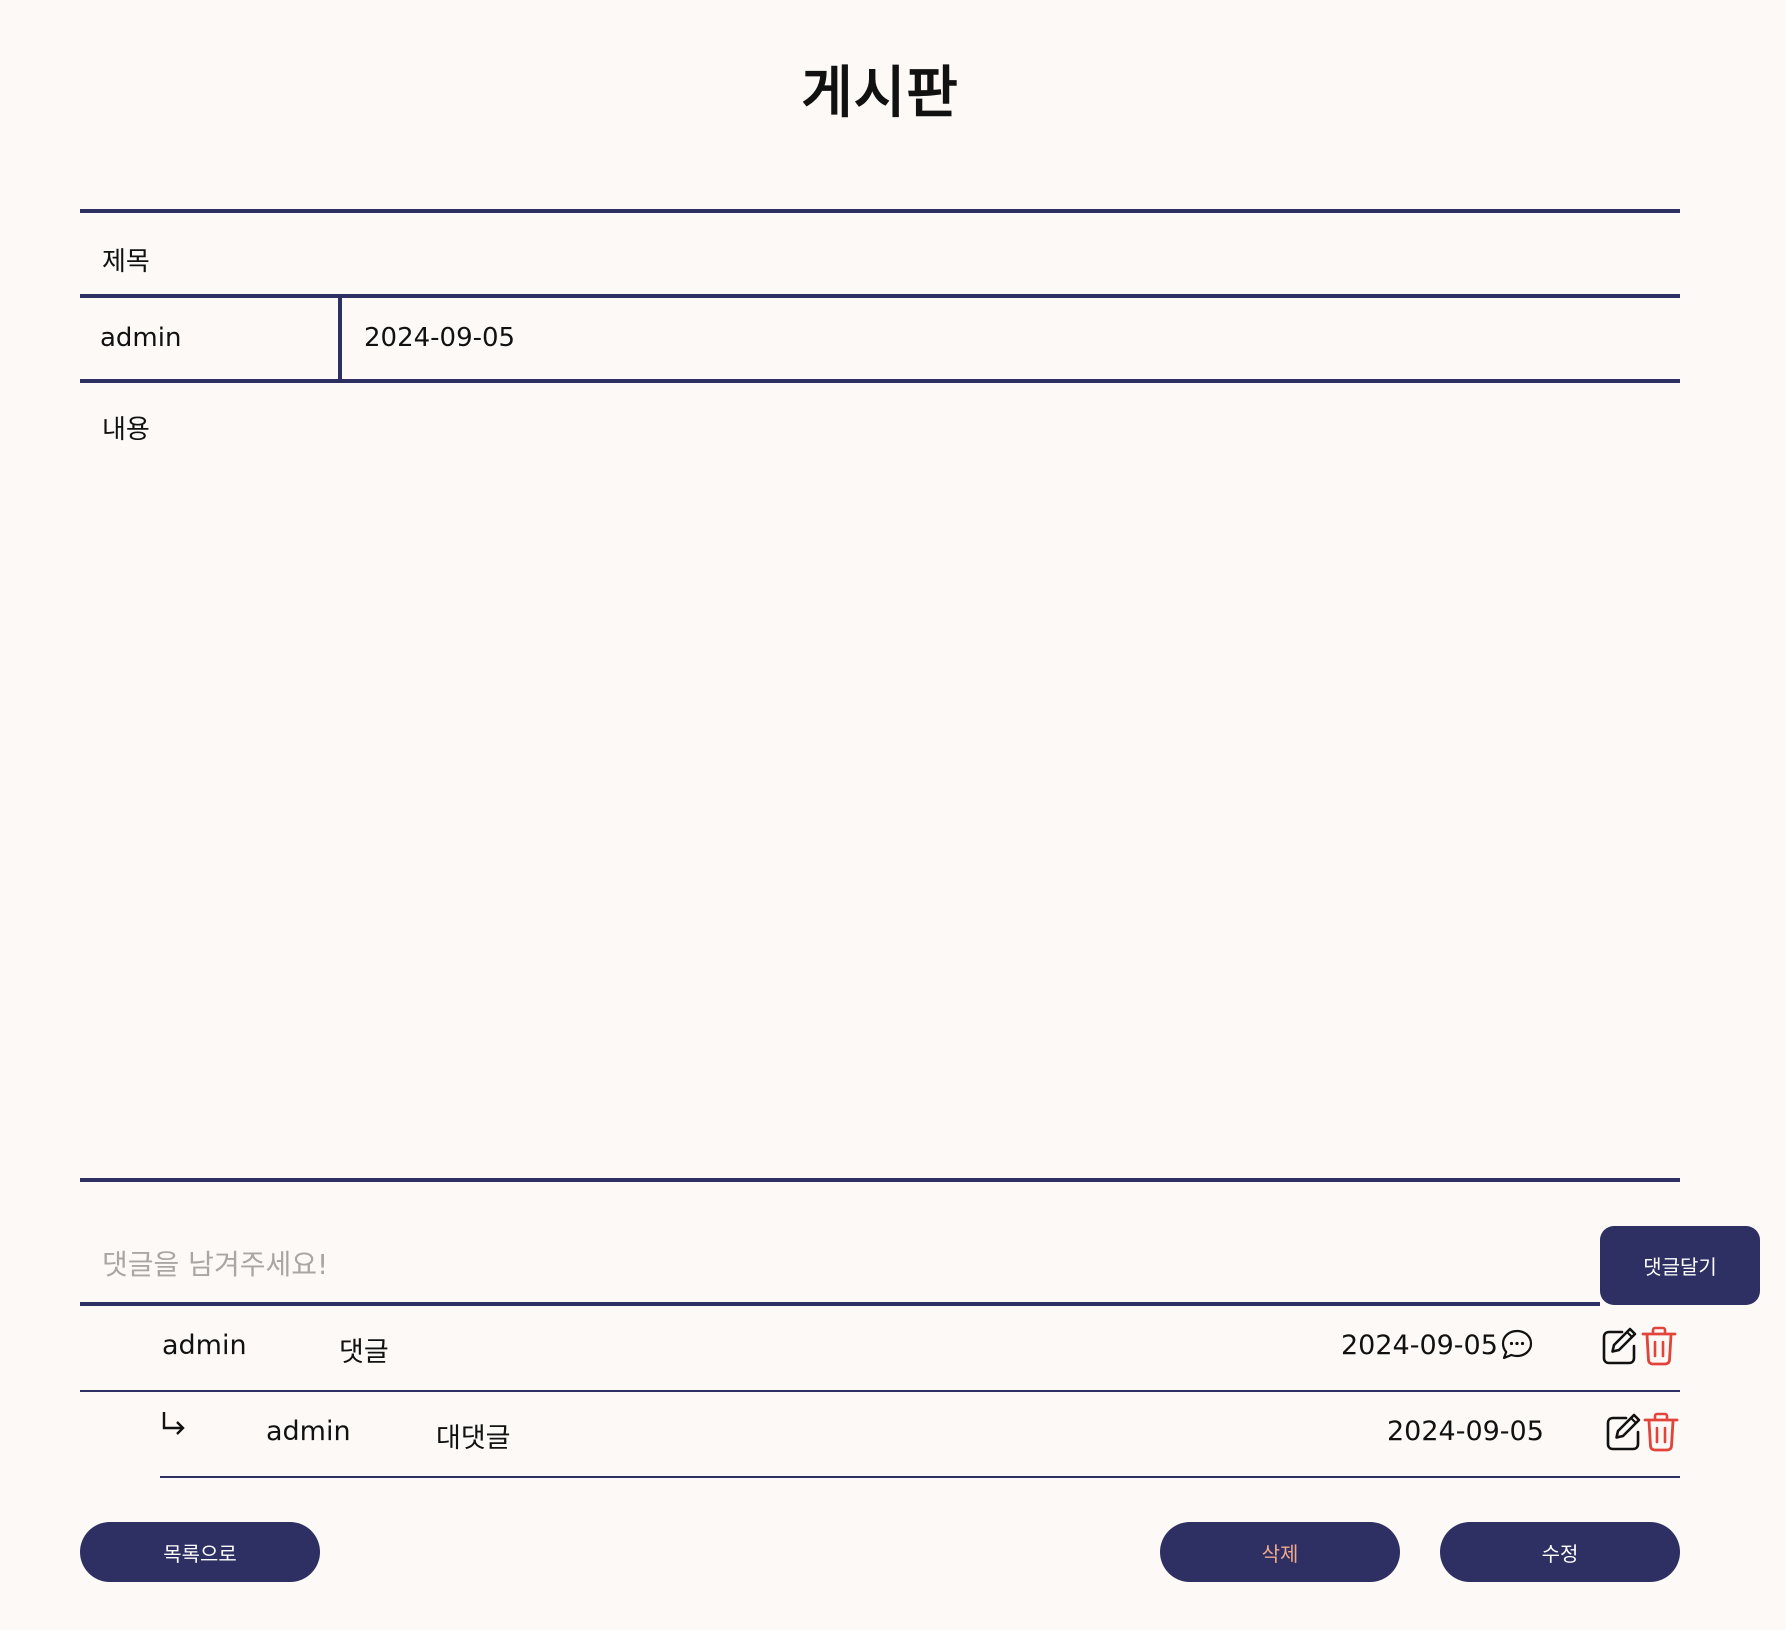 The height and width of the screenshot is (1630, 1786). I want to click on comment-date: 2024-09-05, so click(1419, 1345).